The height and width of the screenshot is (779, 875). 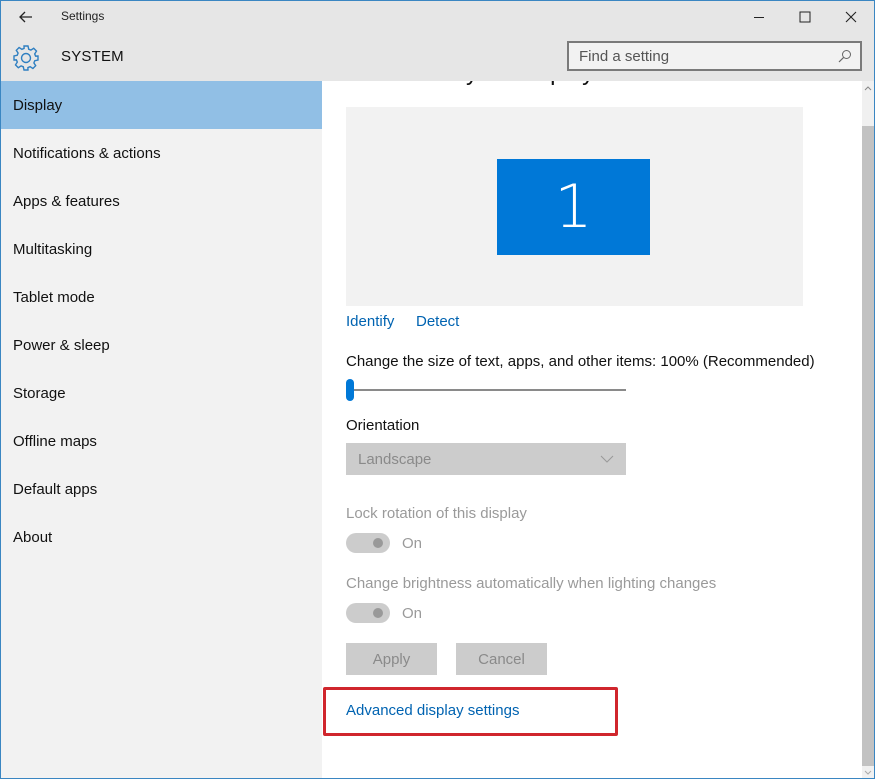 What do you see at coordinates (412, 543) in the screenshot?
I see `lock-rotation-state: On` at bounding box center [412, 543].